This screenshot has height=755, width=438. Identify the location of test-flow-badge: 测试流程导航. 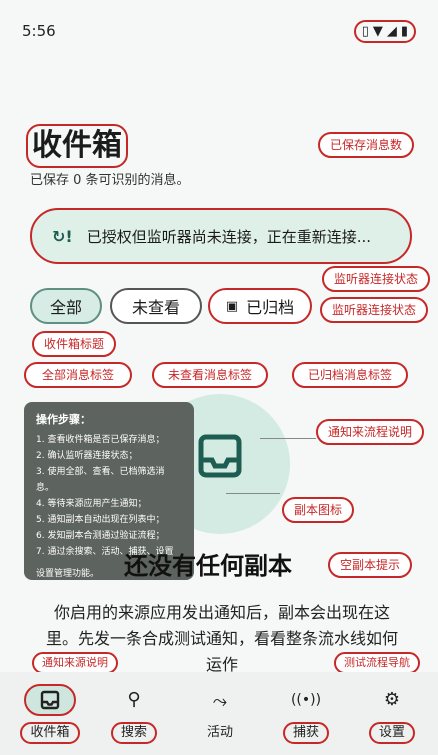
(377, 663).